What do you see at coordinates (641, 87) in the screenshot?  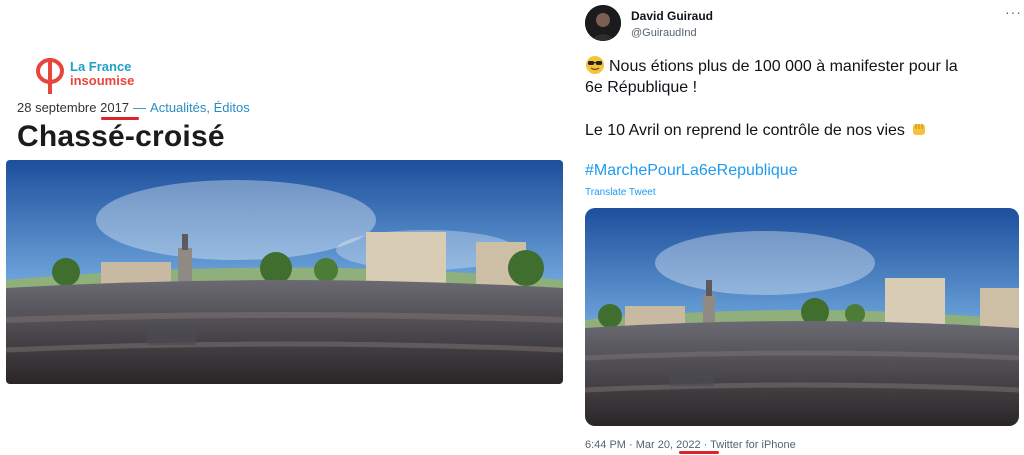 I see `tweet-text-line2: 6e République !` at bounding box center [641, 87].